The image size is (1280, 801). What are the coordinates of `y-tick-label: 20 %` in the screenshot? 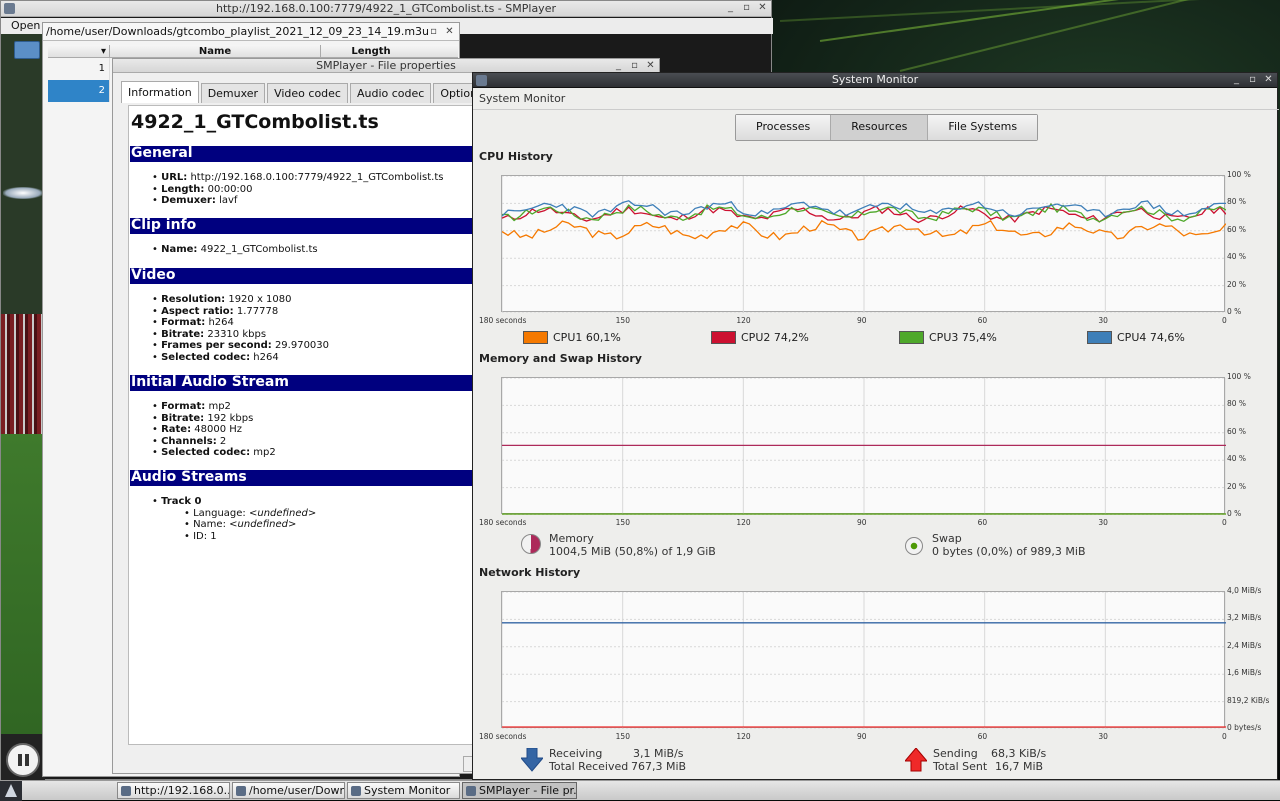 It's located at (1237, 284).